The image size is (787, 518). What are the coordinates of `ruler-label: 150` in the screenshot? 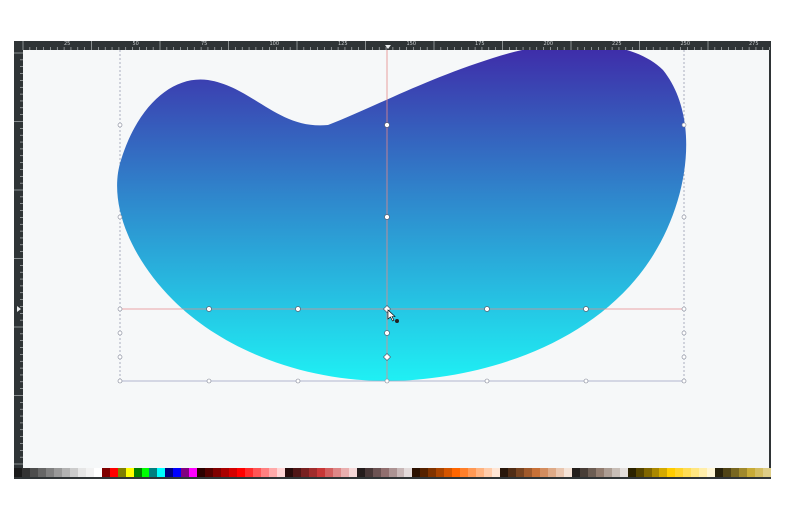 It's located at (411, 44).